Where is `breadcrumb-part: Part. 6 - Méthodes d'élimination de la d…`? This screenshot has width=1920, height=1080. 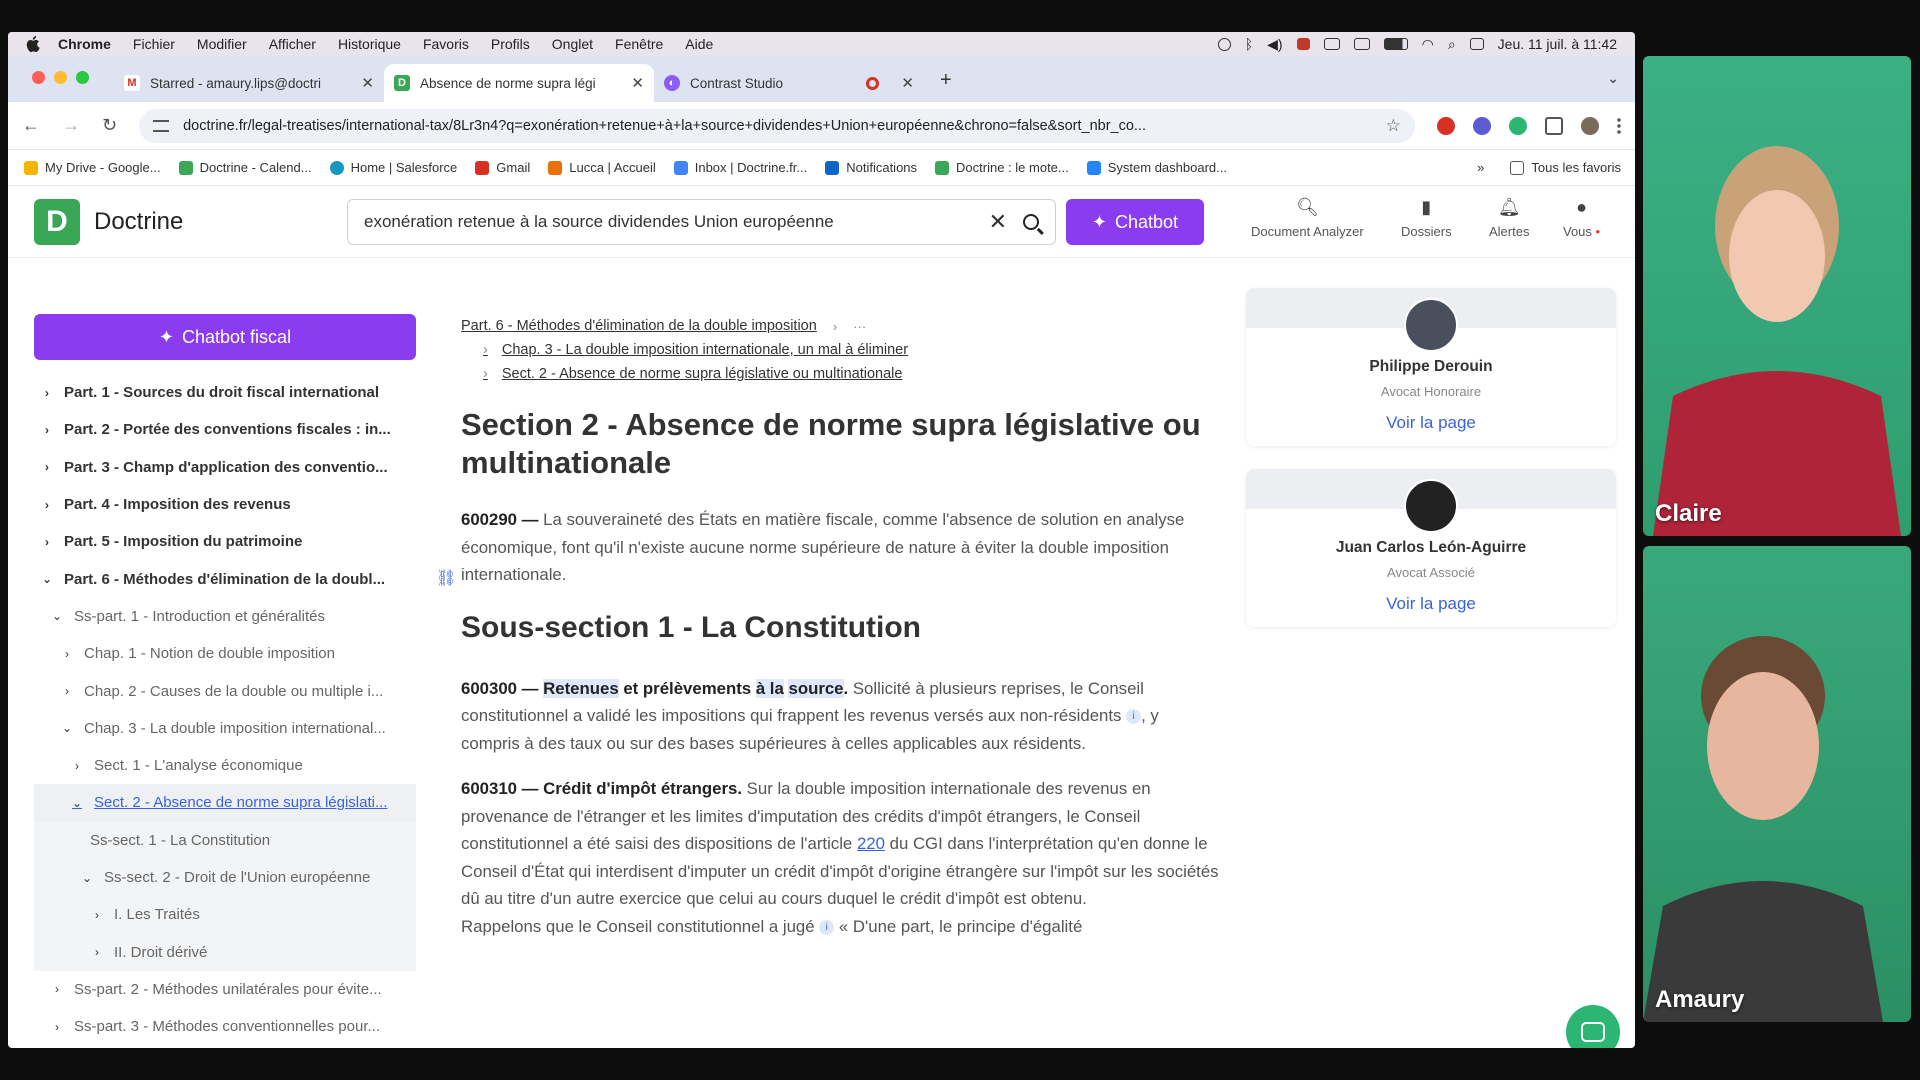
breadcrumb-part: Part. 6 - Méthodes d'élimination de la d… is located at coordinates (639, 326).